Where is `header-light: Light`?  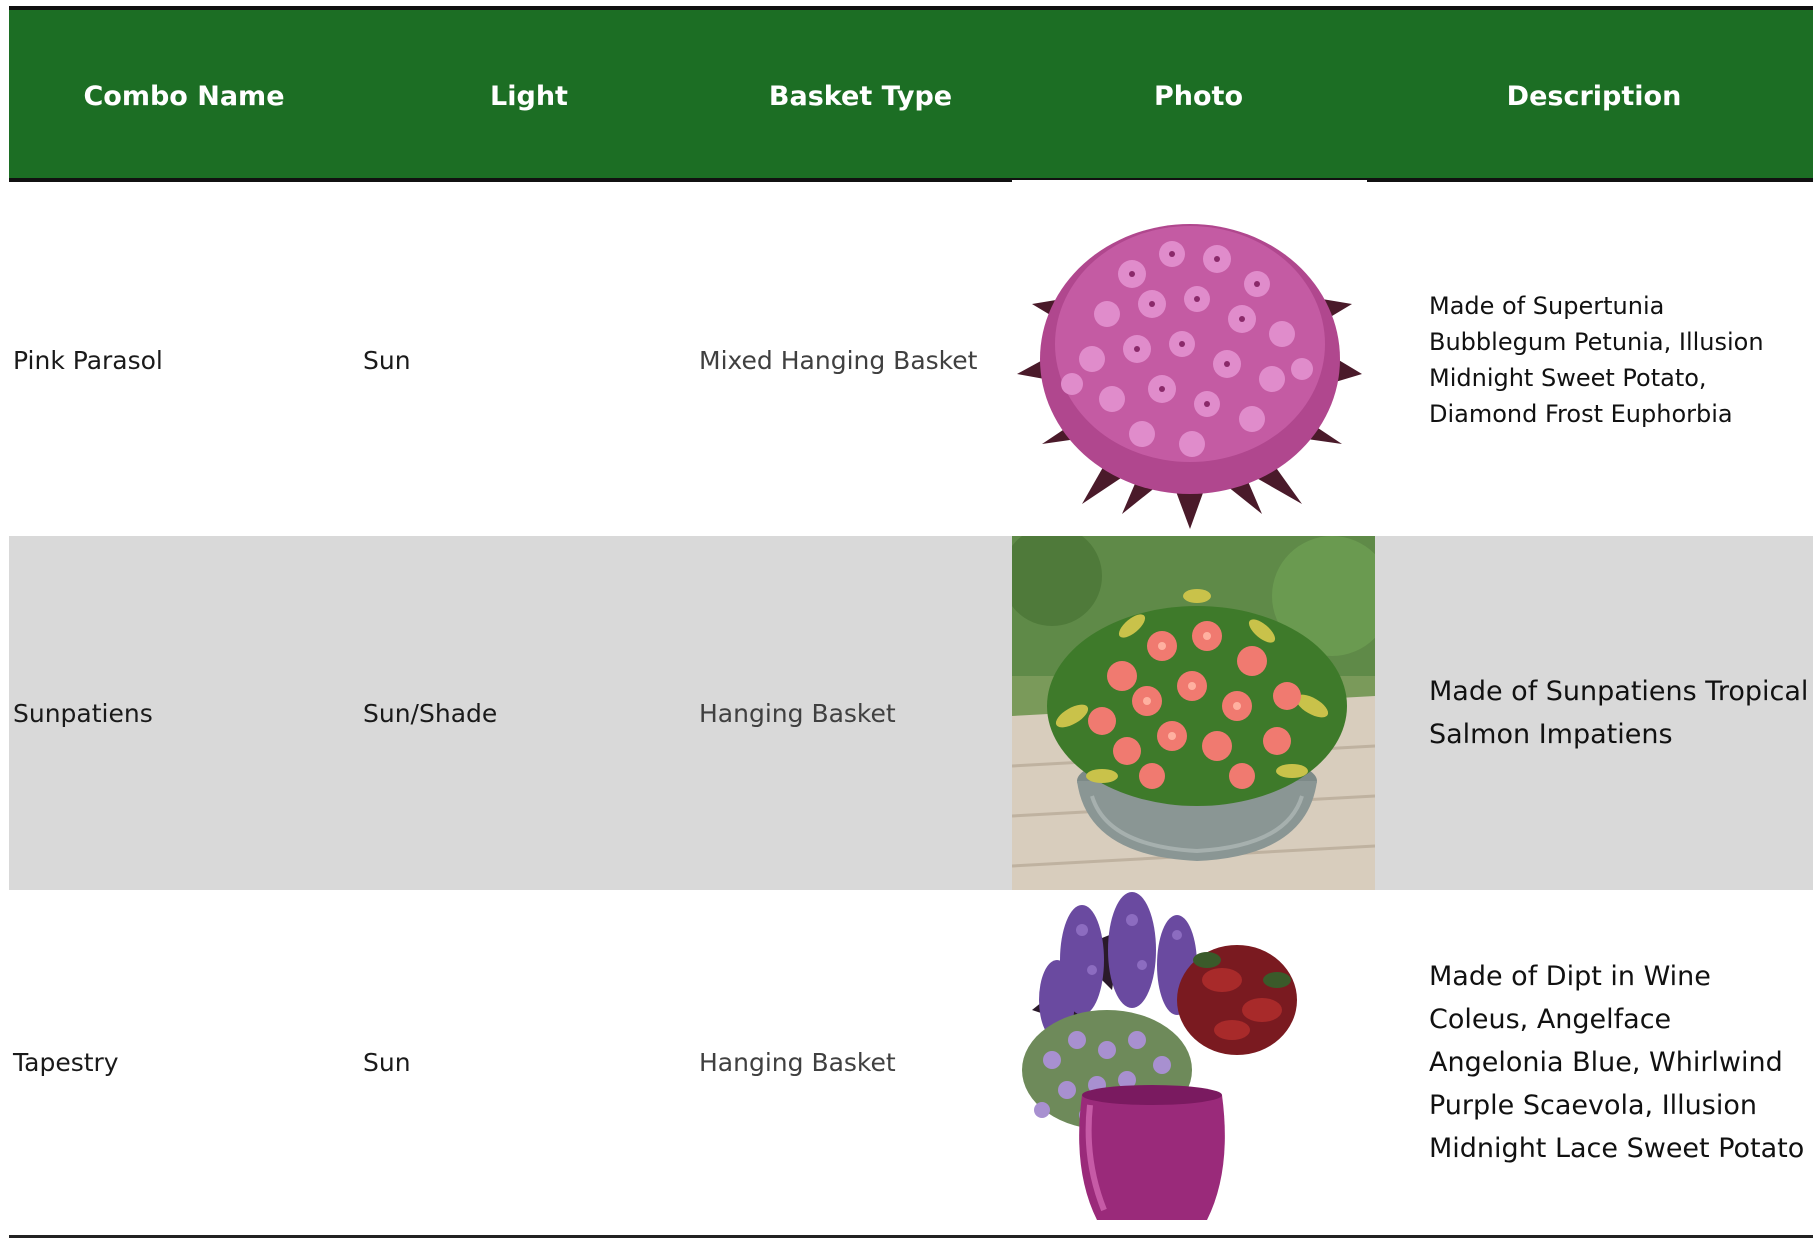 header-light: Light is located at coordinates (529, 96).